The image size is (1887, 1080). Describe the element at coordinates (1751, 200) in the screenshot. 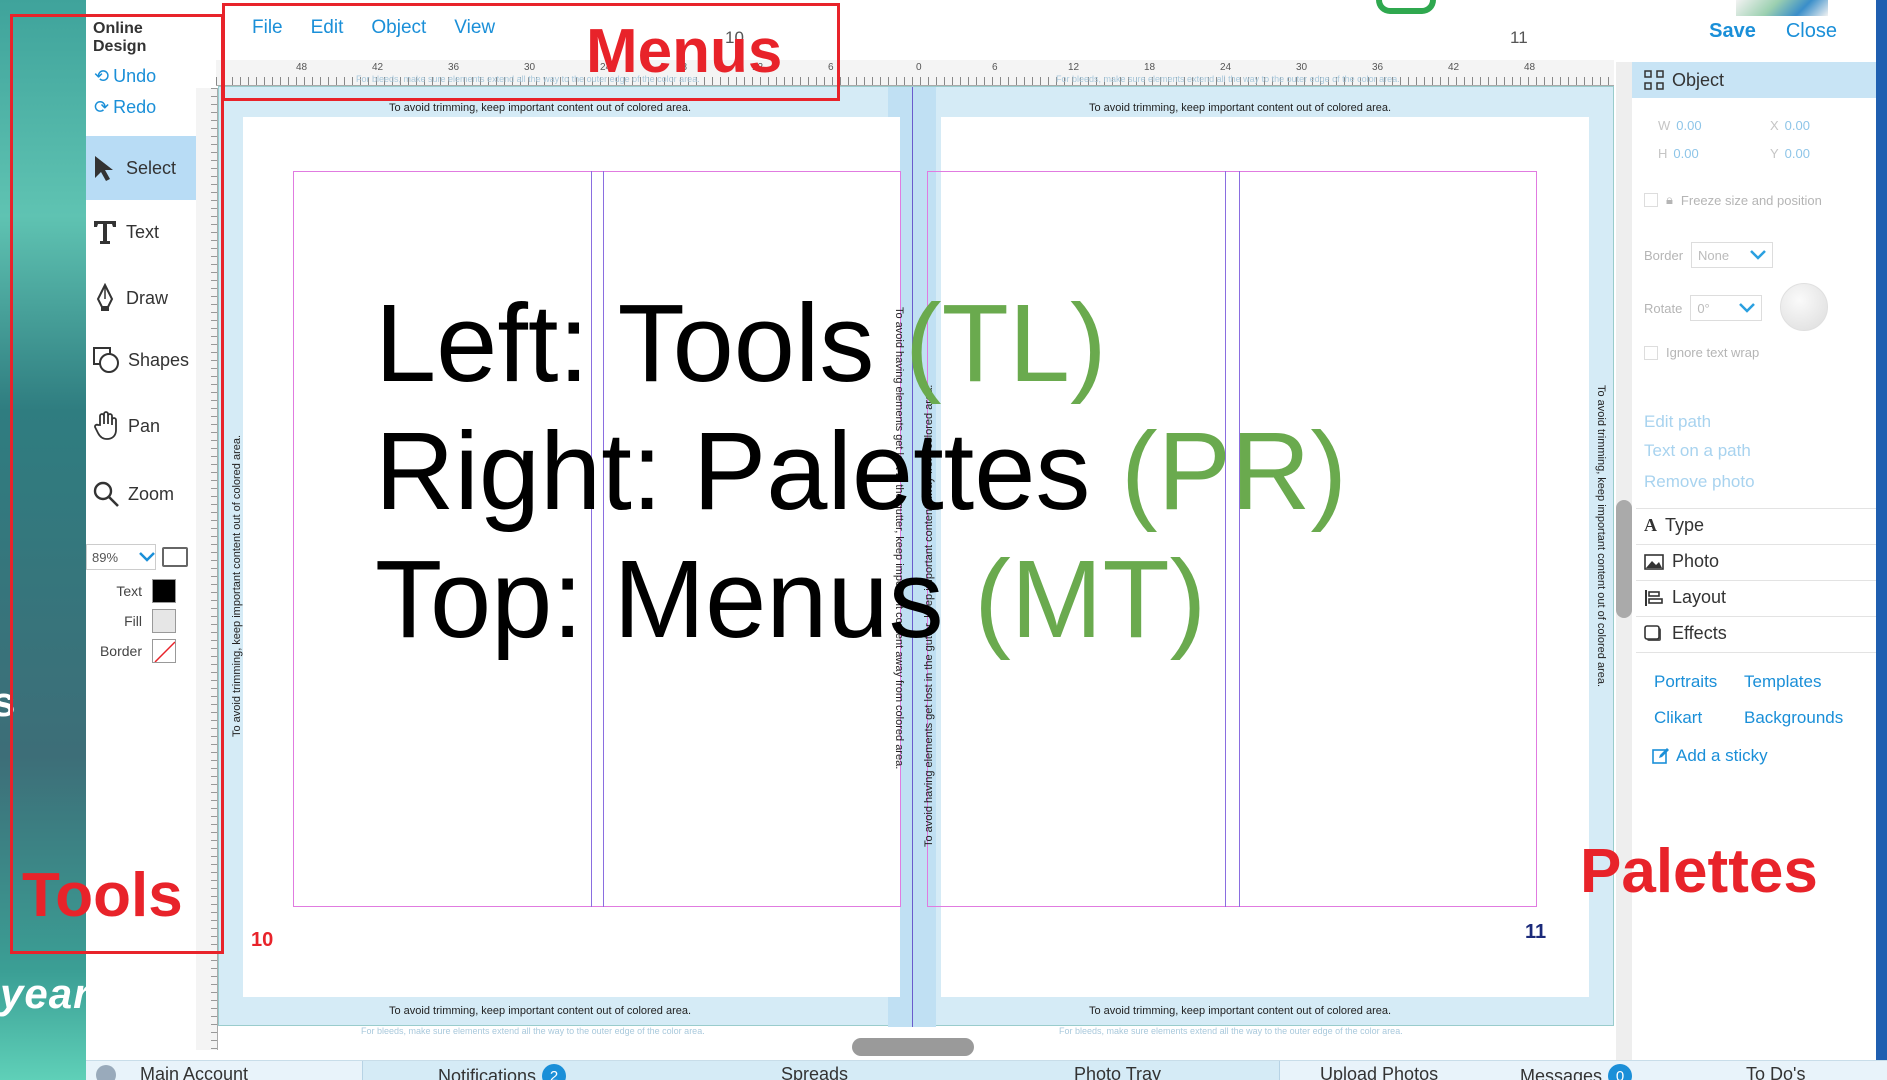

I see `freeze-label: Freeze size and position` at that location.